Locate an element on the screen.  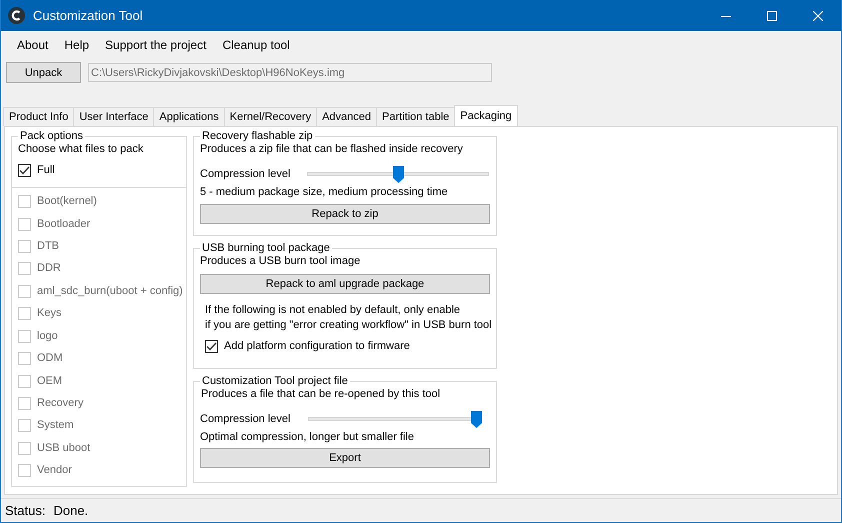
group-title: Recovery flashable zip is located at coordinates (257, 136).